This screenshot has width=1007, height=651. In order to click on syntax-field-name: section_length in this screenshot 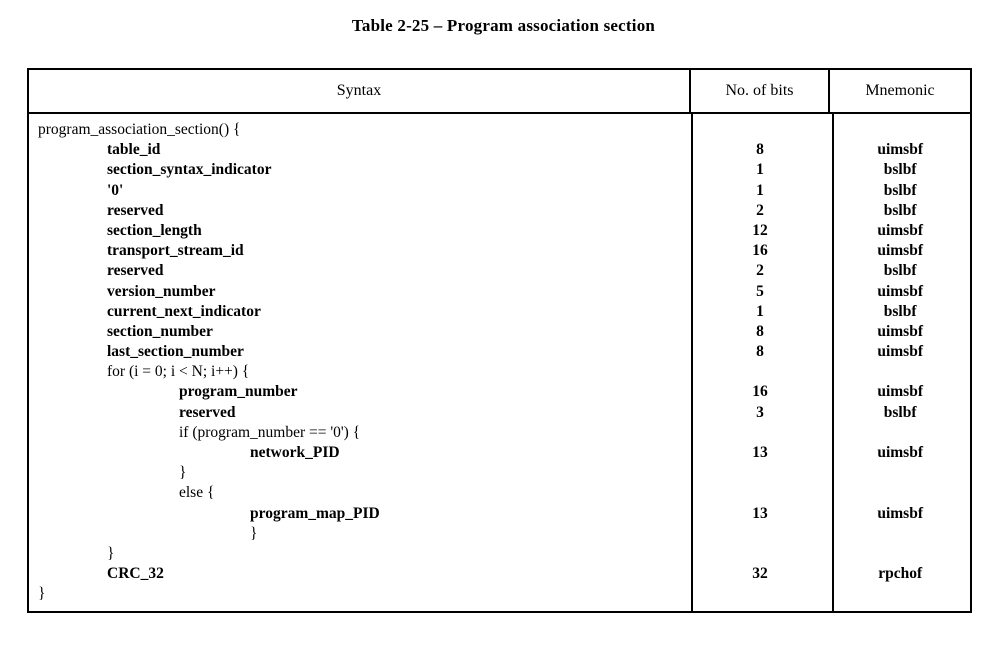, I will do `click(154, 230)`.